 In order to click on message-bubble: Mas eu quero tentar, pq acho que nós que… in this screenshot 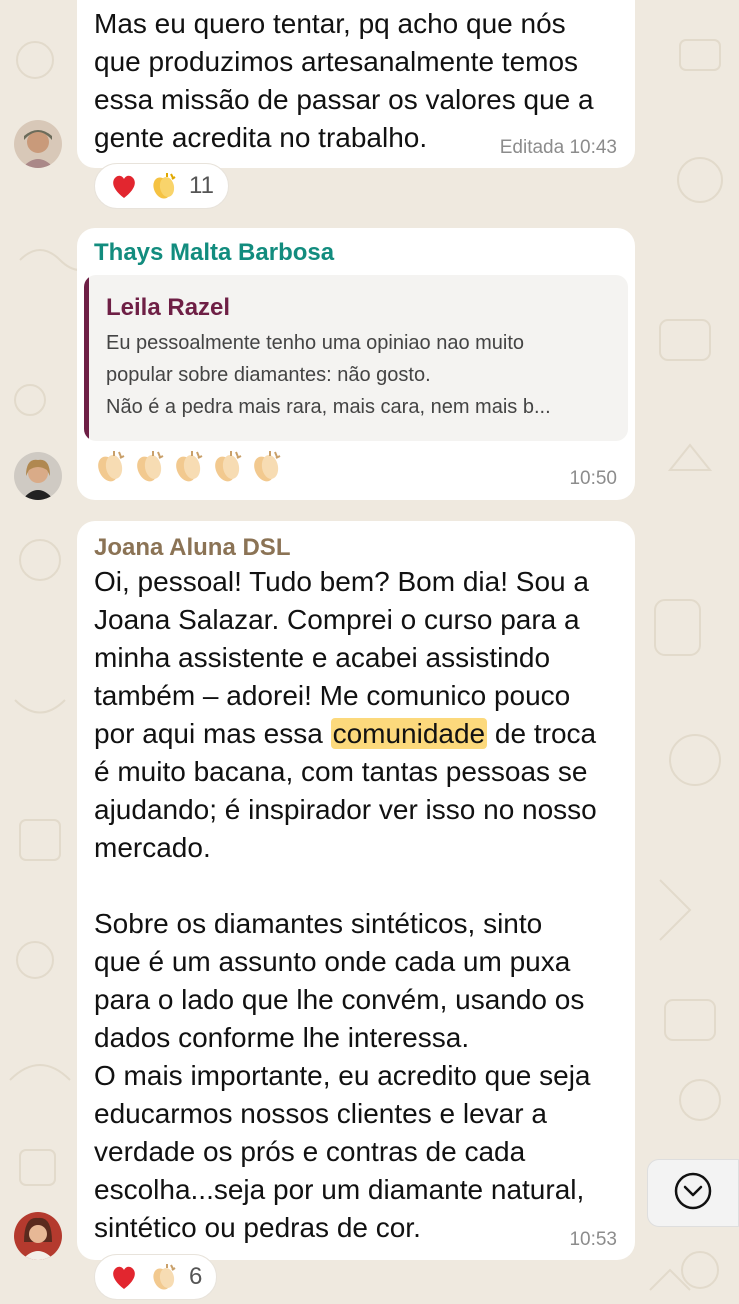, I will do `click(356, 84)`.